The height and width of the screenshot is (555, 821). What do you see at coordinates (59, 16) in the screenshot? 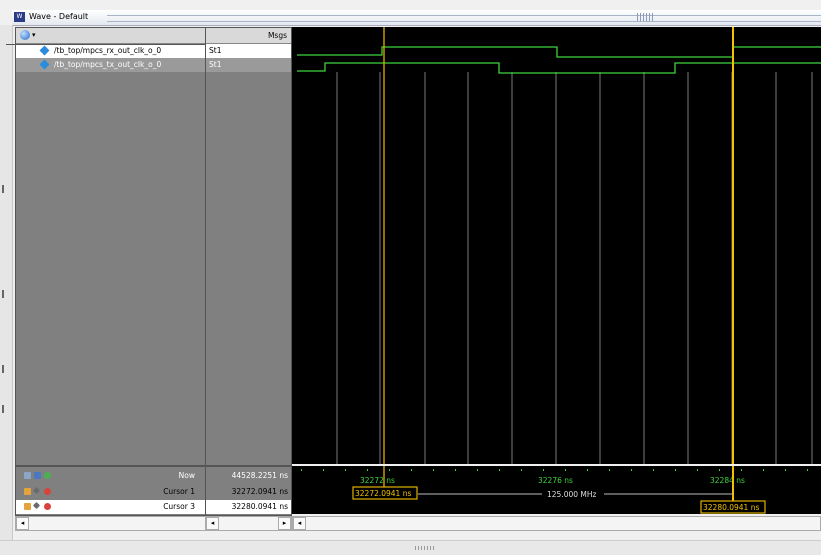
I see `window-title: Wave - Default` at bounding box center [59, 16].